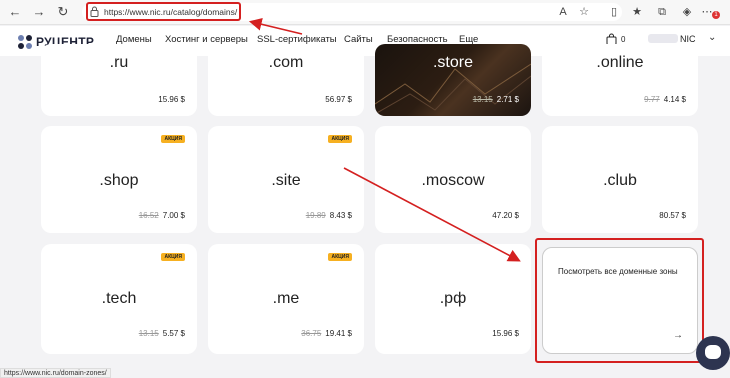 Image resolution: width=730 pixels, height=378 pixels. Describe the element at coordinates (275, 26) in the screenshot. I see `url-annotation-arrow` at that location.